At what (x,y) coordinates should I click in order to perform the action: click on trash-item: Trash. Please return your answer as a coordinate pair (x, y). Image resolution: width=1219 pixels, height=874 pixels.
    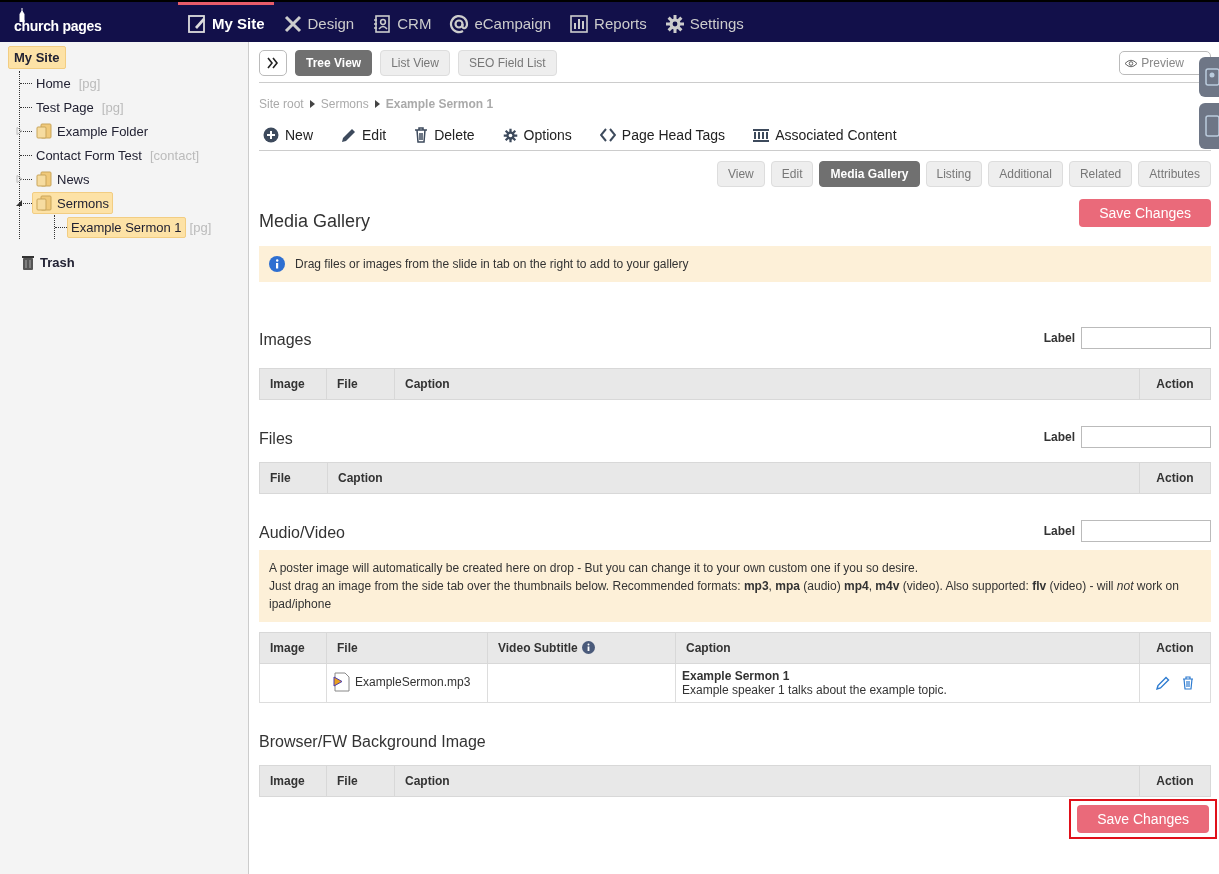
    Looking at the image, I should click on (57, 262).